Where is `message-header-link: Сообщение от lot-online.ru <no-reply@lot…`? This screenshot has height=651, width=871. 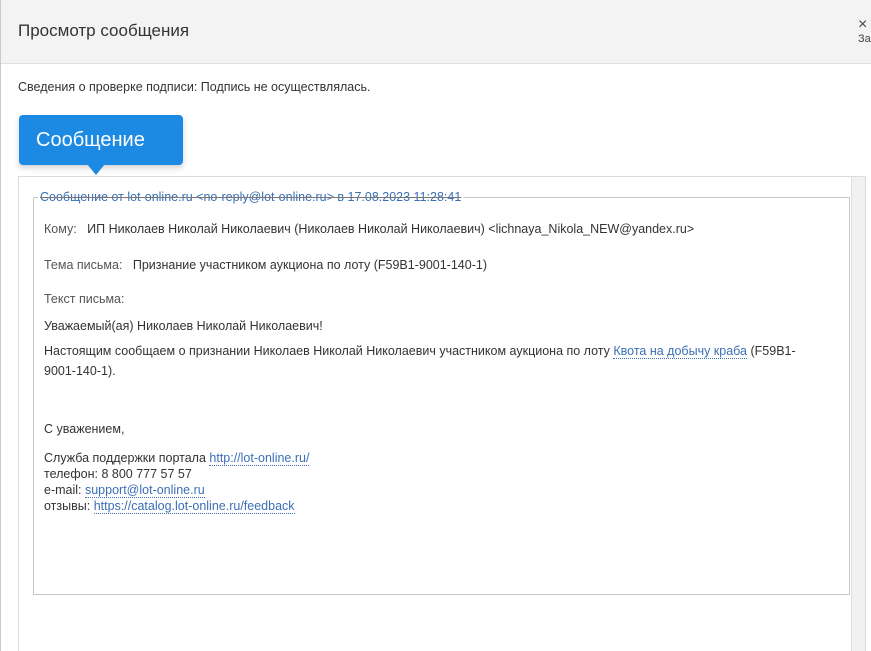
message-header-link: Сообщение от lot-online.ru <no-reply@lot… is located at coordinates (251, 197).